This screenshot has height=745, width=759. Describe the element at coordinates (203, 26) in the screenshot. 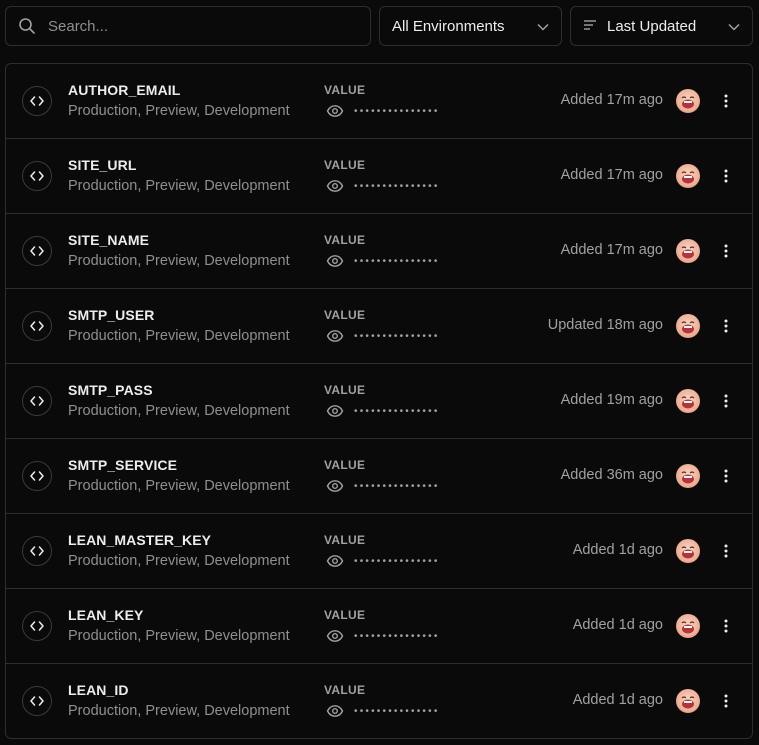

I see `search-input` at that location.